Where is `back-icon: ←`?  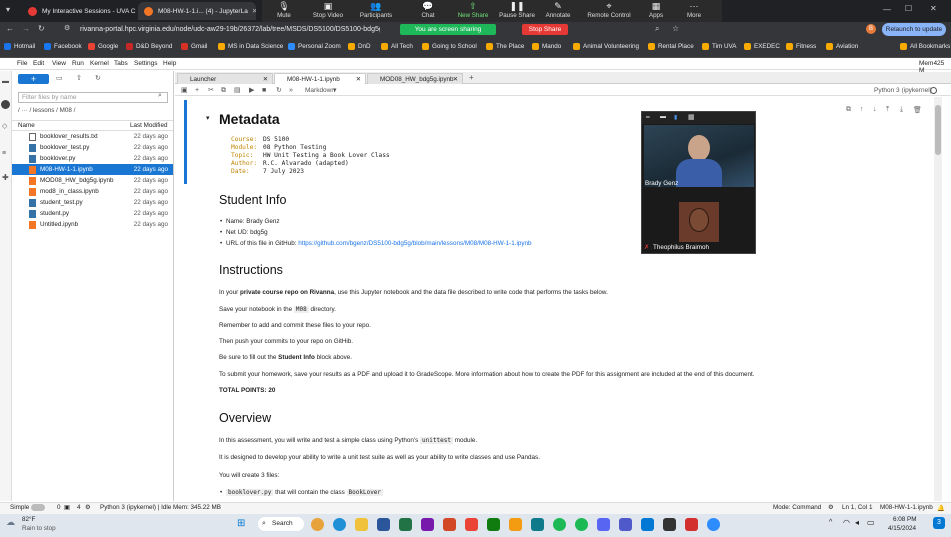
back-icon: ← is located at coordinates (10, 28).